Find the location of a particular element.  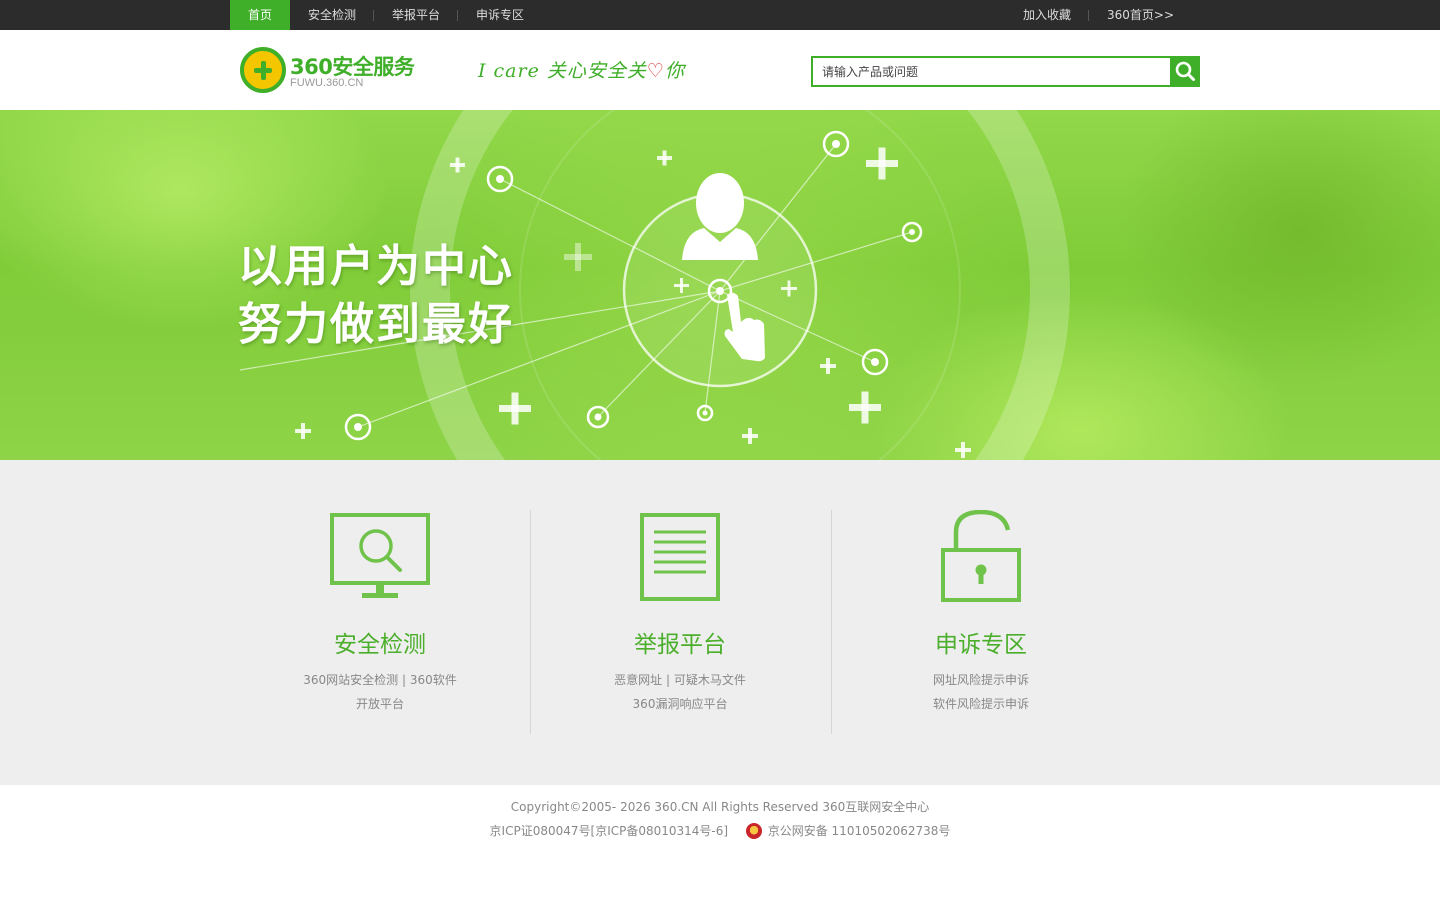

feature-desc-line2: 开放平台 is located at coordinates (379, 704).